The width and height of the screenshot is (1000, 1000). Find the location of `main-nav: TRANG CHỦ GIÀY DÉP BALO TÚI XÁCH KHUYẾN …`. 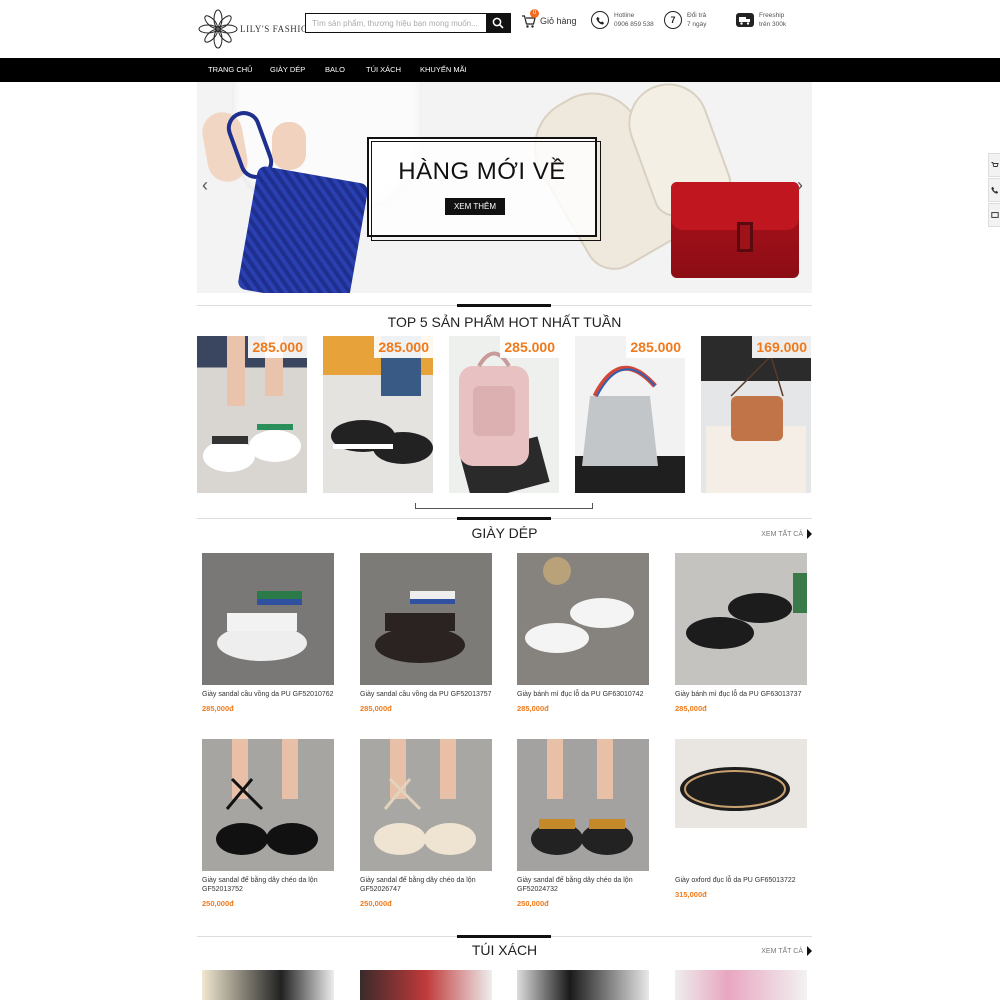

main-nav: TRANG CHỦ GIÀY DÉP BALO TÚI XÁCH KHUYẾN … is located at coordinates (500, 70).